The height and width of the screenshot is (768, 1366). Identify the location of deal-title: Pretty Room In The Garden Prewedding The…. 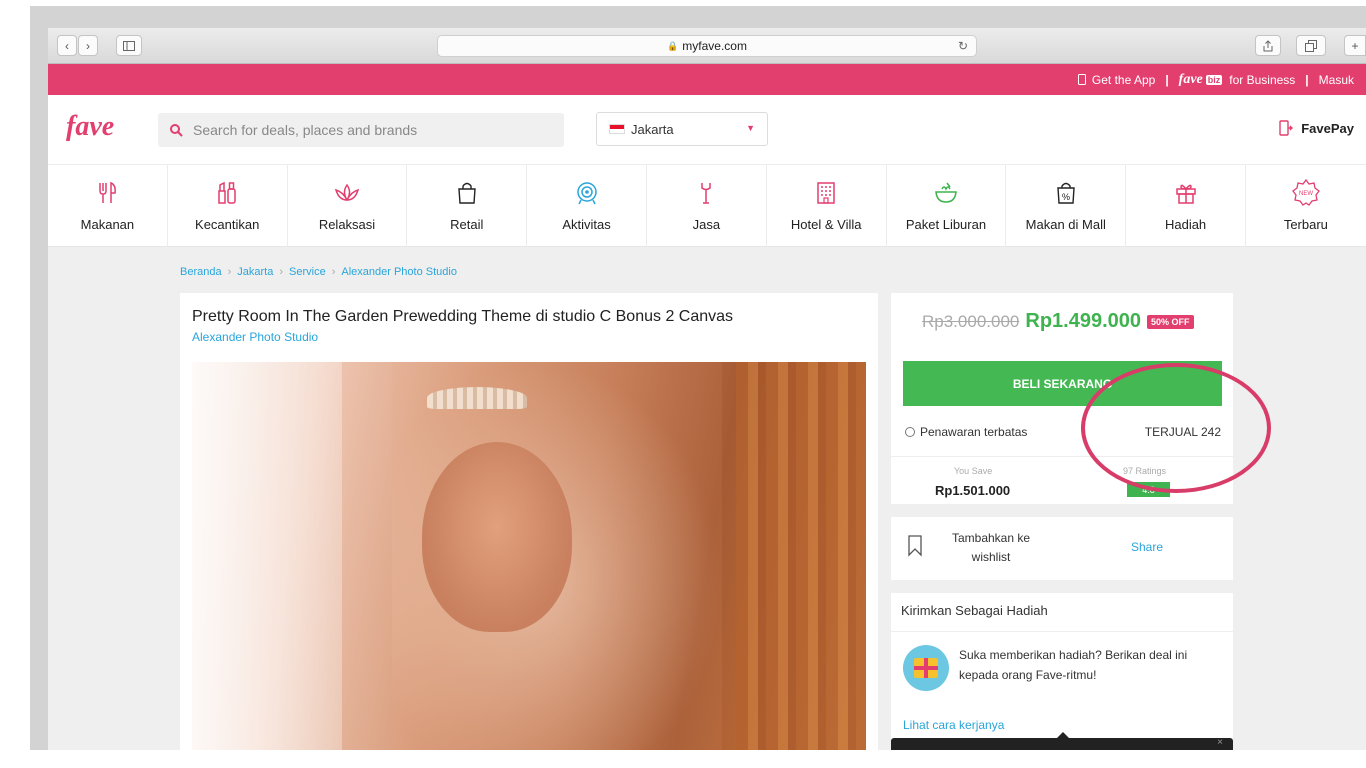
(463, 316).